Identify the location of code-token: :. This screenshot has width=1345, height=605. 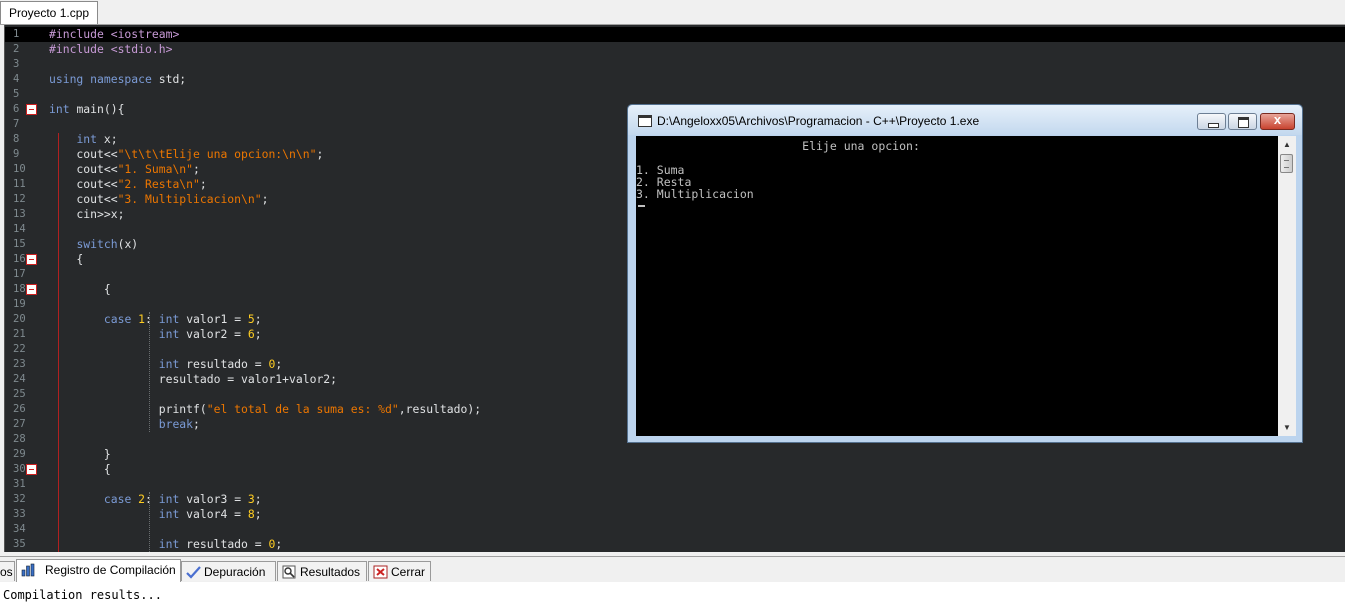
(152, 319).